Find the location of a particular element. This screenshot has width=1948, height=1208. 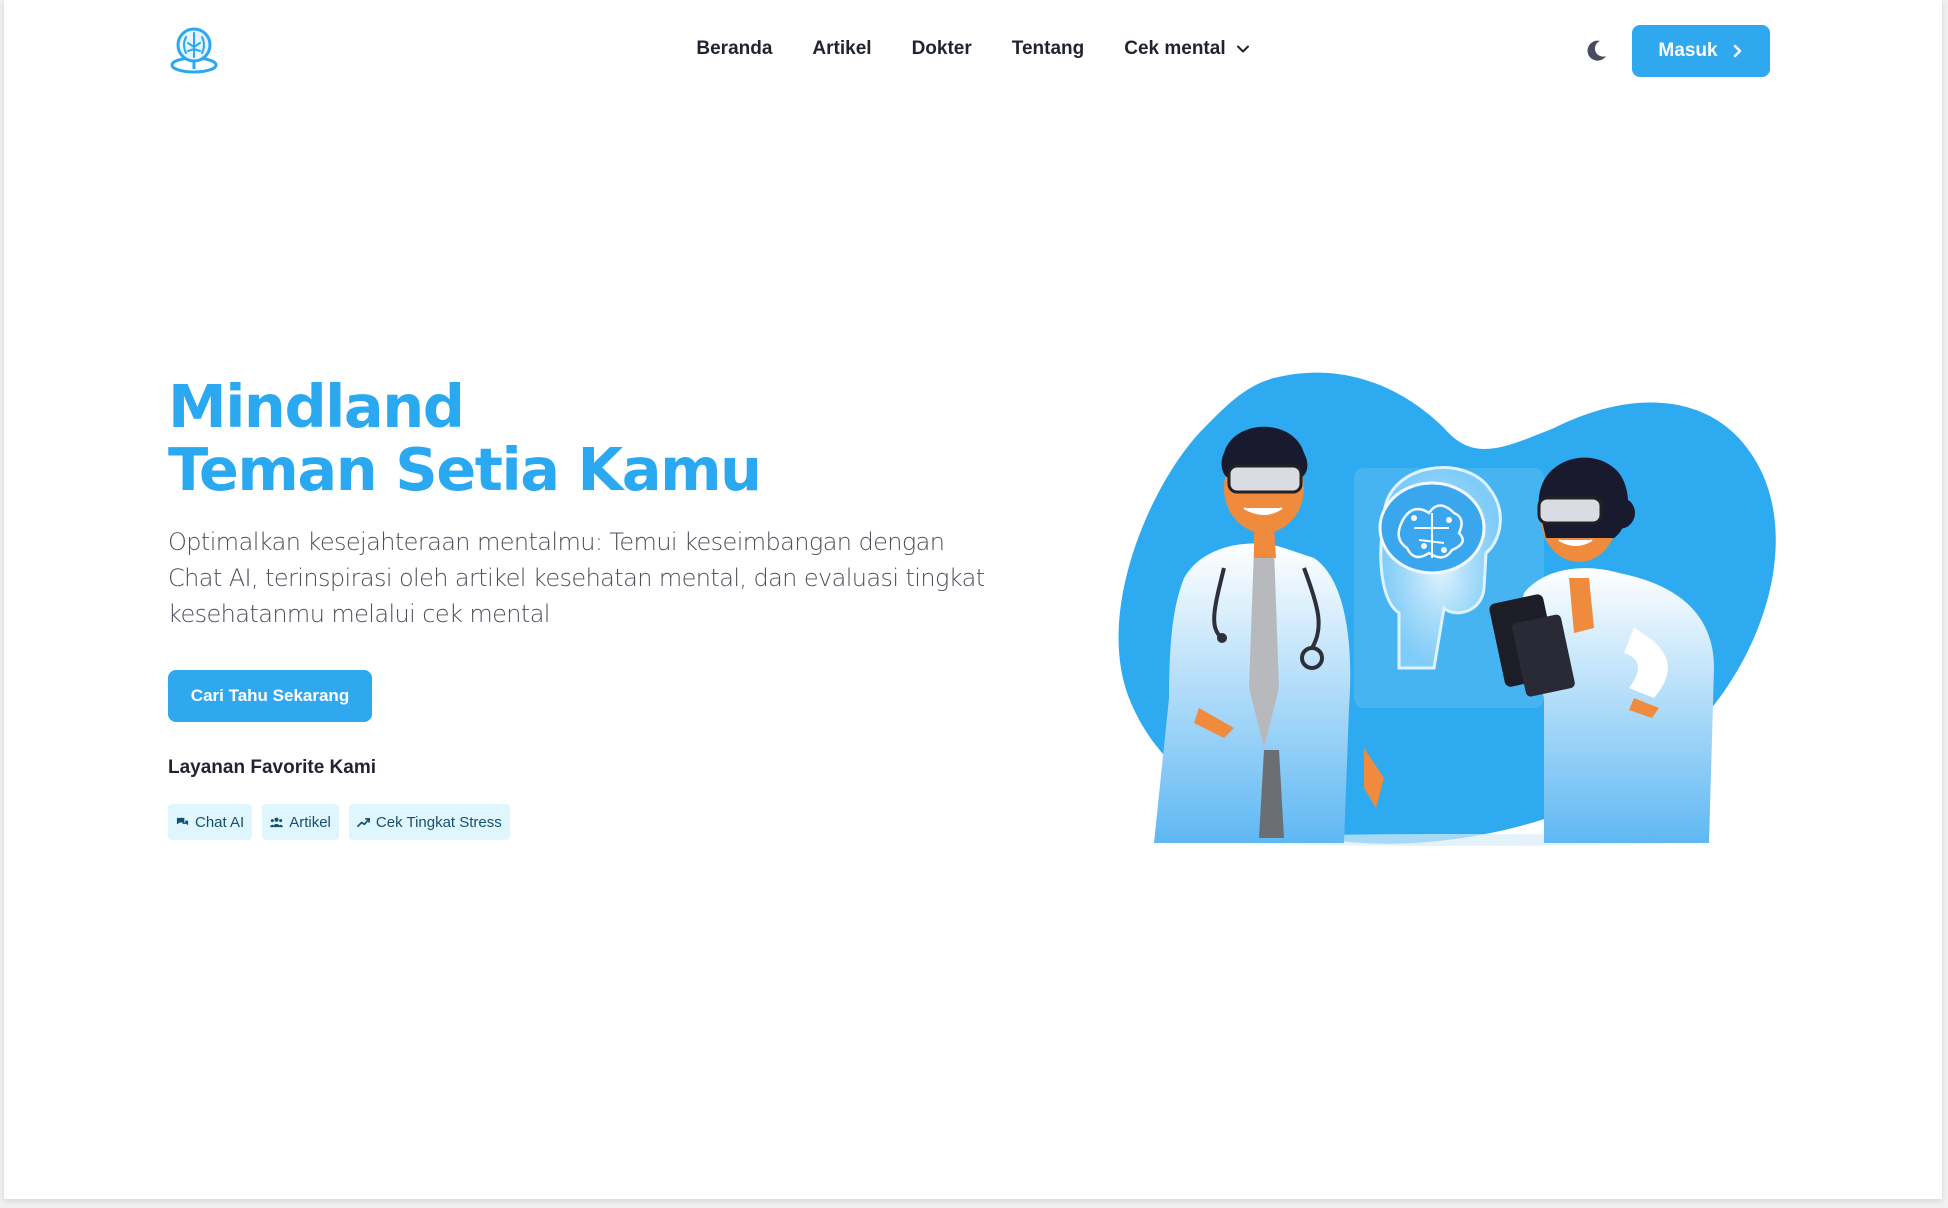

nav-link-artikel: Artikel is located at coordinates (841, 49).